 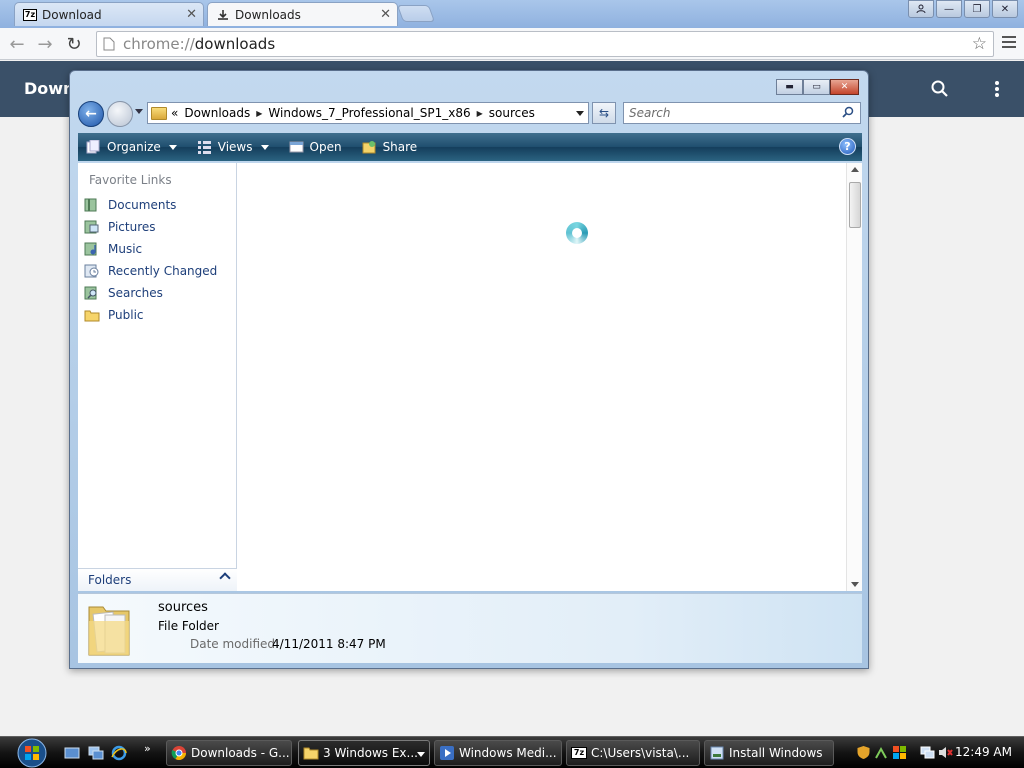 I want to click on date-modified-label: Date modified:, so click(x=235, y=644).